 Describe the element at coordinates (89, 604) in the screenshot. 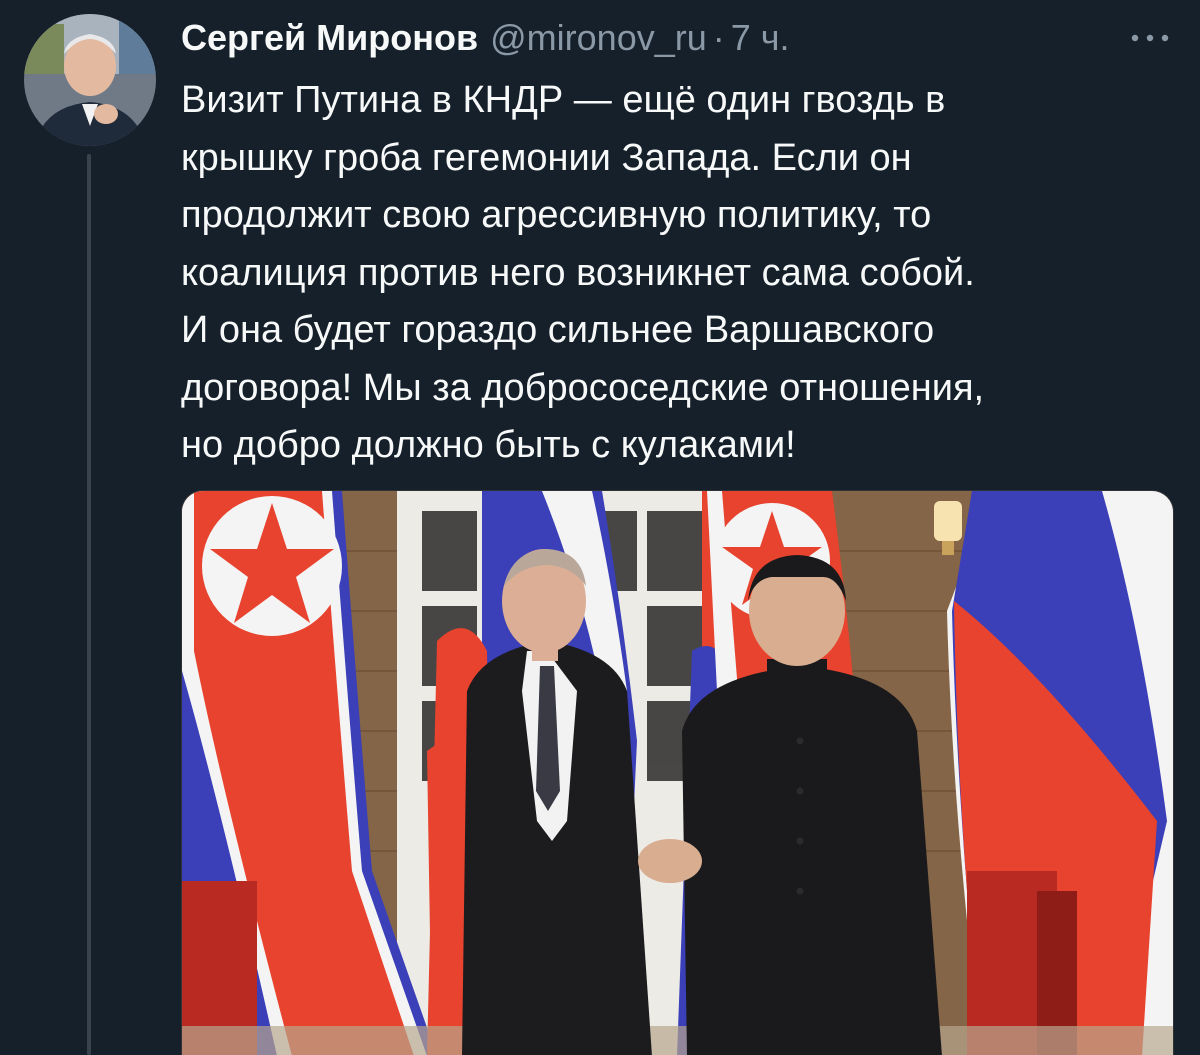

I see `thread-connector-line` at that location.